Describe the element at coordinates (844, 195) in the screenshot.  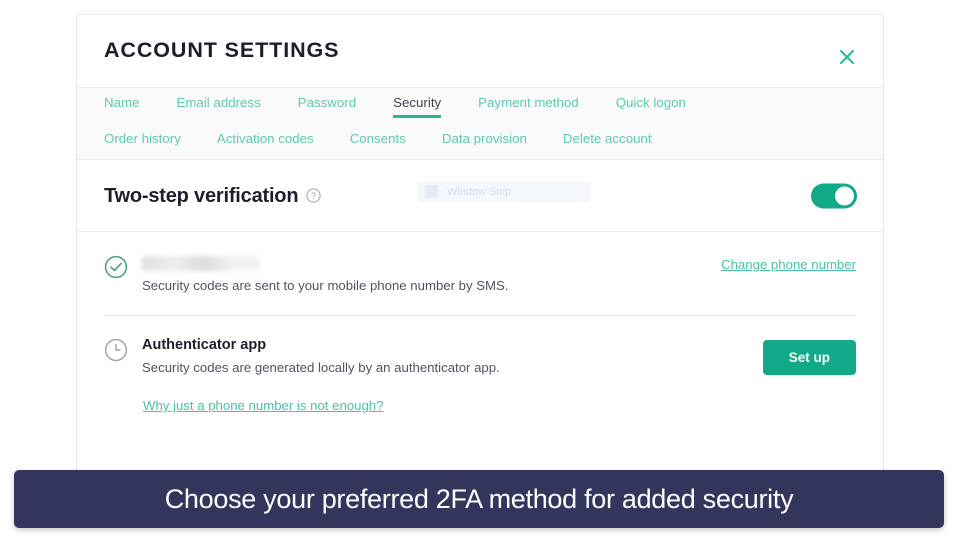
I see `toggle-knob` at that location.